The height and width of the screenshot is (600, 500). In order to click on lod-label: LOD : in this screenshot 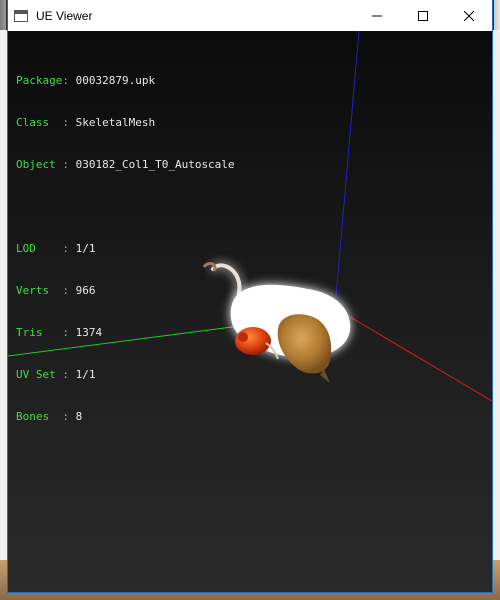, I will do `click(42, 248)`.